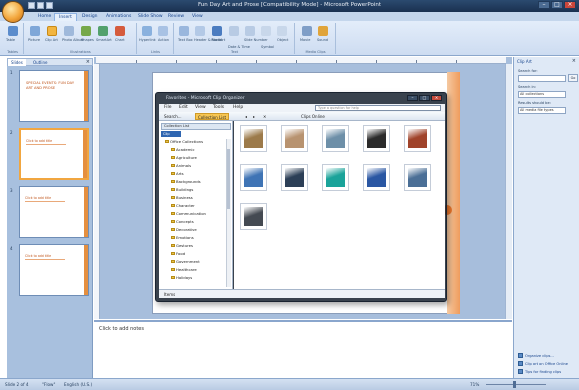 The image size is (579, 390). Describe the element at coordinates (378, 108) in the screenshot. I see `help-search-input: Type a question for help` at that location.